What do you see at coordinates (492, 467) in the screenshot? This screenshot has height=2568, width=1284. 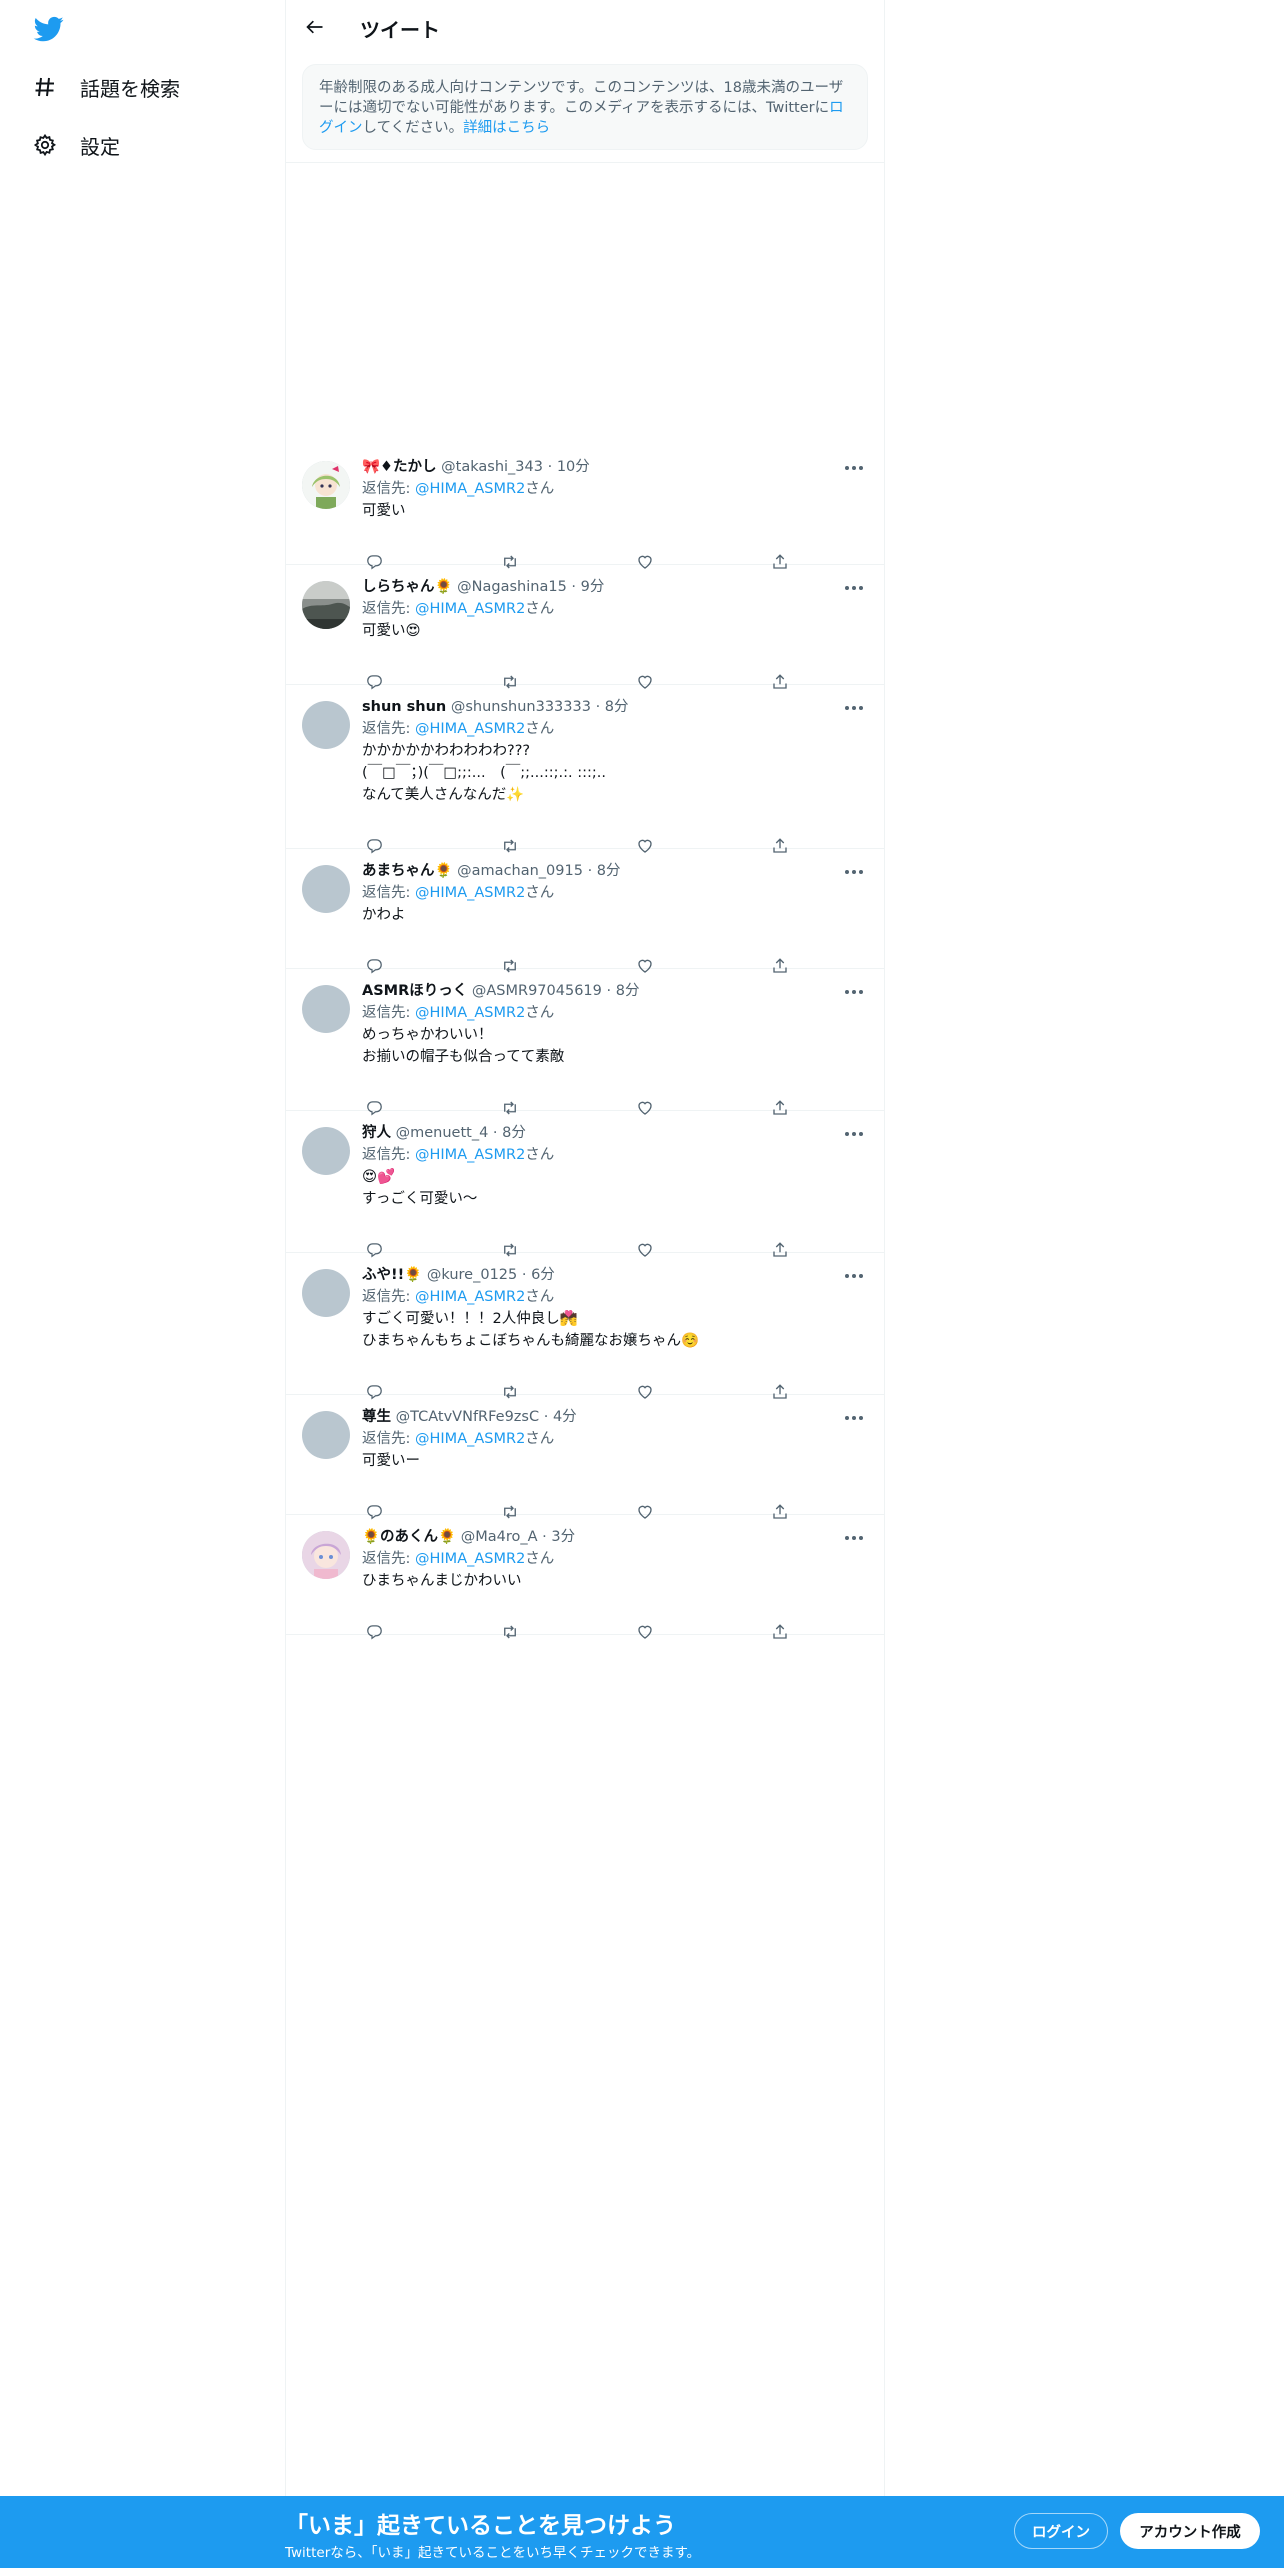 I see `user-handle: @takashi_343` at bounding box center [492, 467].